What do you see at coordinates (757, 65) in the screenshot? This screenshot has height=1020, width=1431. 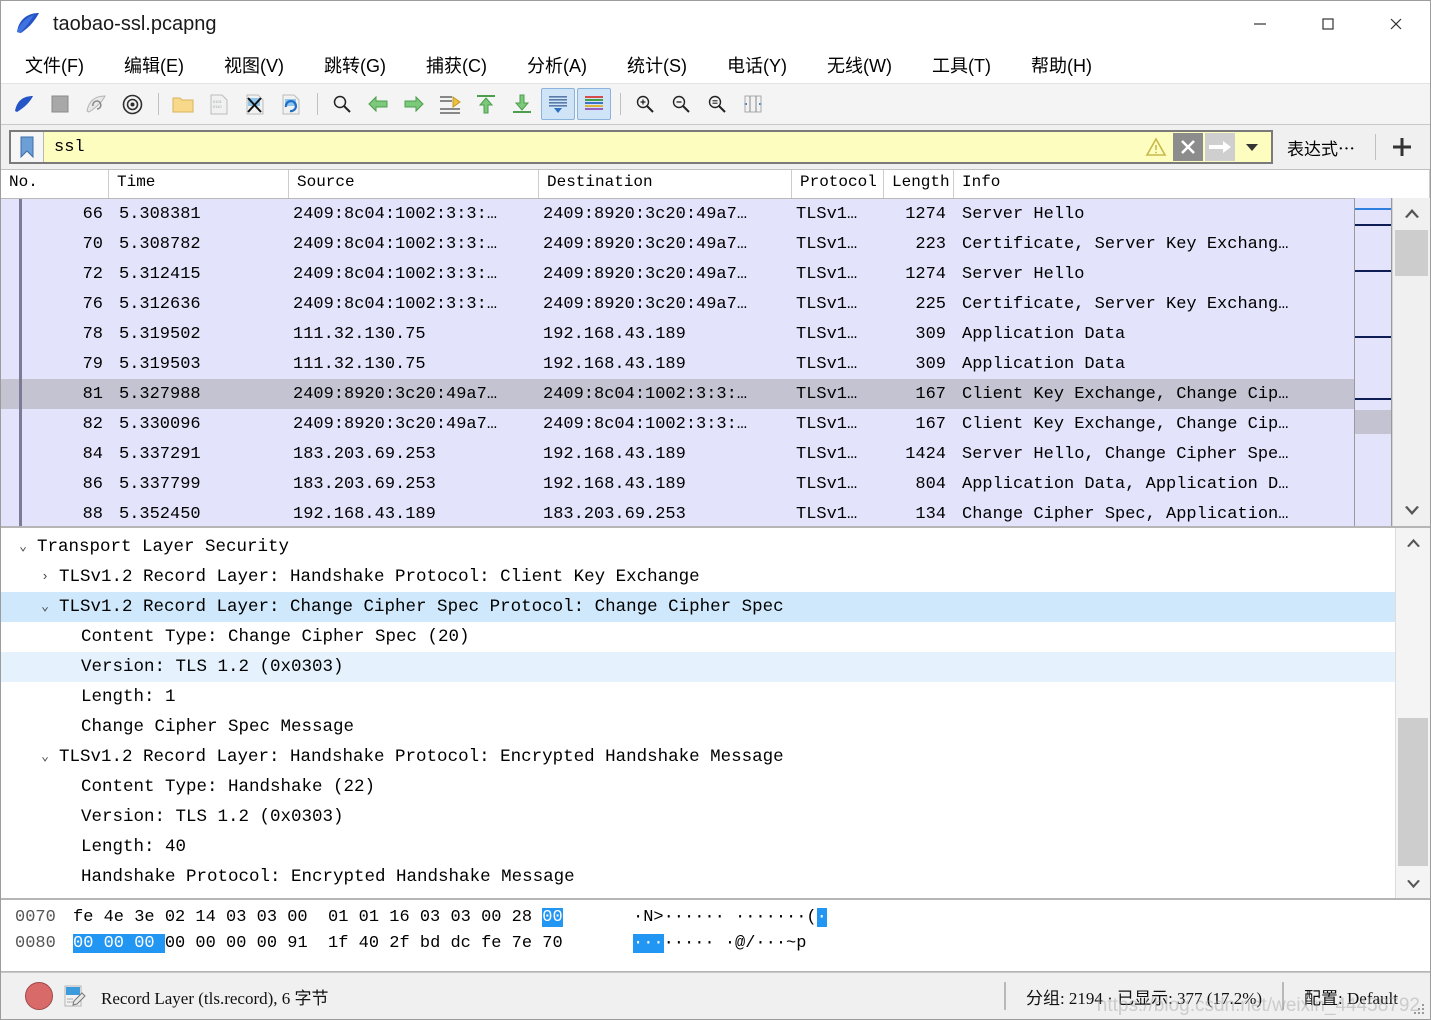 I see `menu-telephony: 电话(Y)` at bounding box center [757, 65].